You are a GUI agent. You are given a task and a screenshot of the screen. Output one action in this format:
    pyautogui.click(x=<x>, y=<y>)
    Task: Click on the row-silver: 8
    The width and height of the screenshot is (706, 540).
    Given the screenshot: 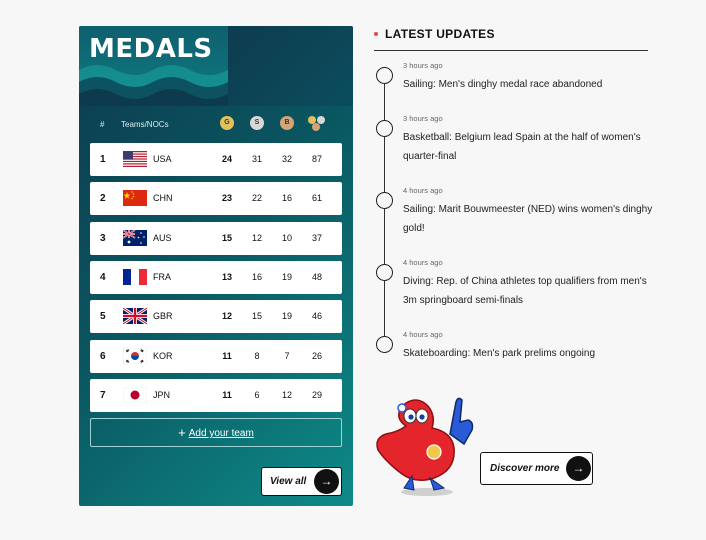 What is the action you would take?
    pyautogui.click(x=257, y=356)
    